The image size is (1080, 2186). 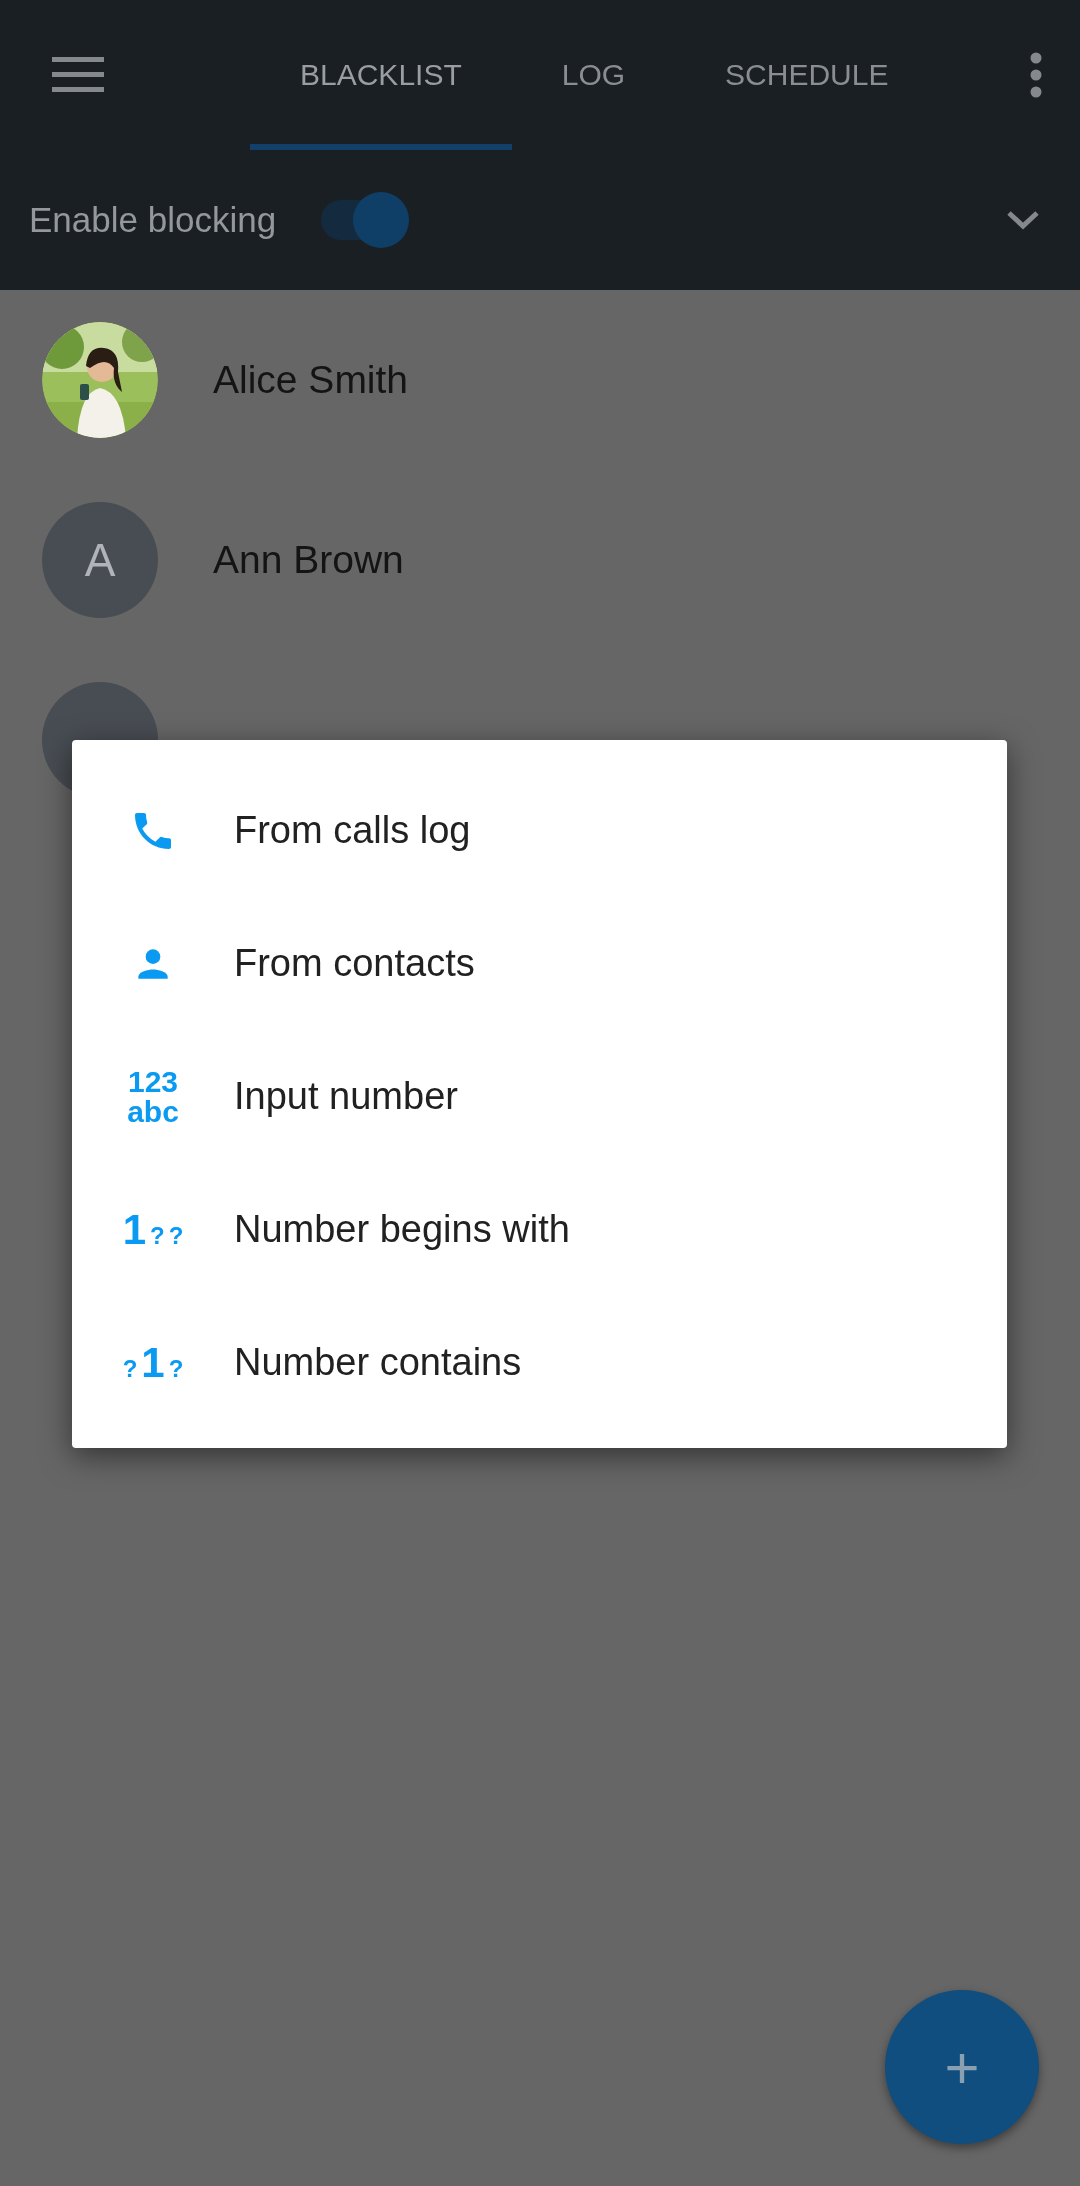 I want to click on tab: LOG, so click(x=593, y=75).